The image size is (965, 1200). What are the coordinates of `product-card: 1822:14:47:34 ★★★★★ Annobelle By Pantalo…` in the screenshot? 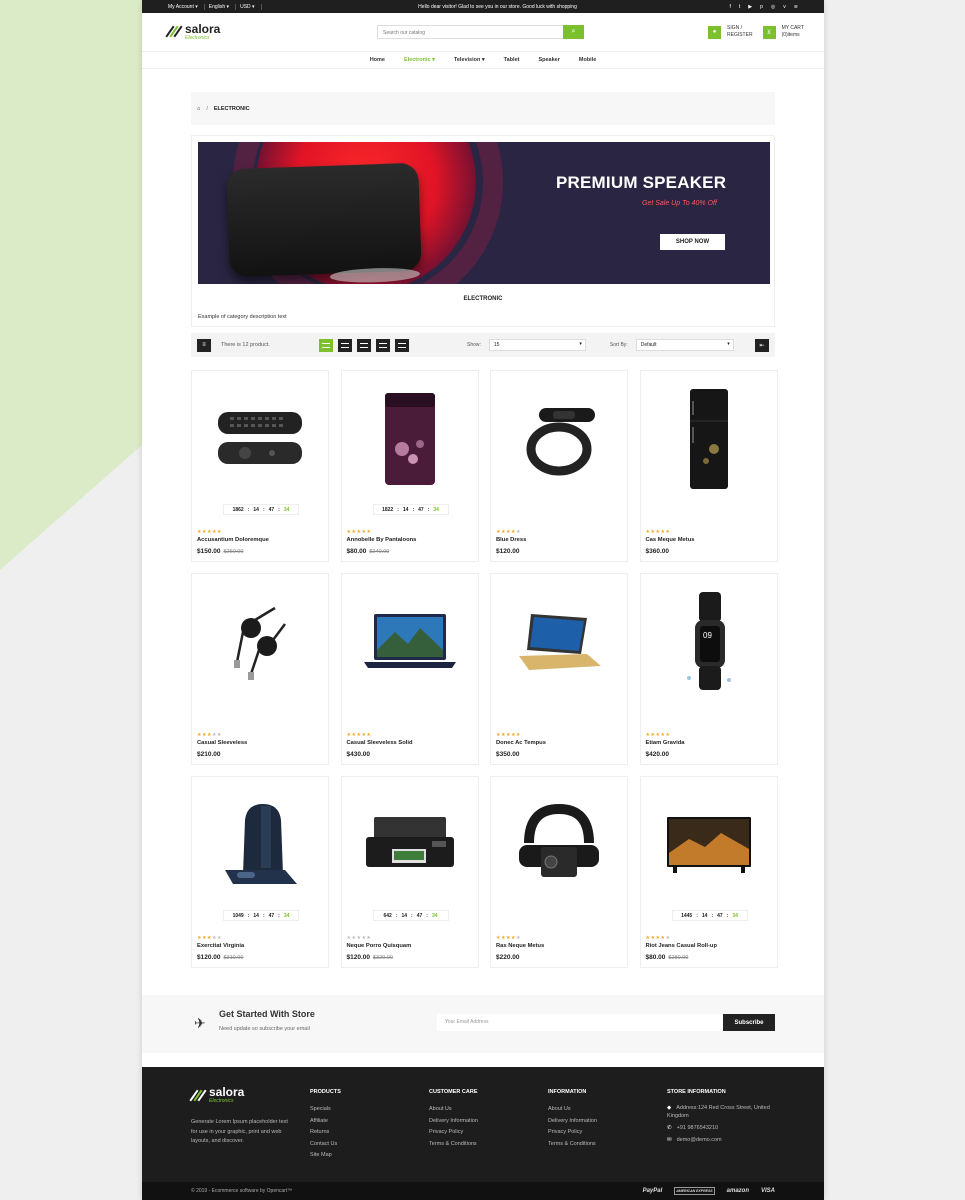 It's located at (409, 466).